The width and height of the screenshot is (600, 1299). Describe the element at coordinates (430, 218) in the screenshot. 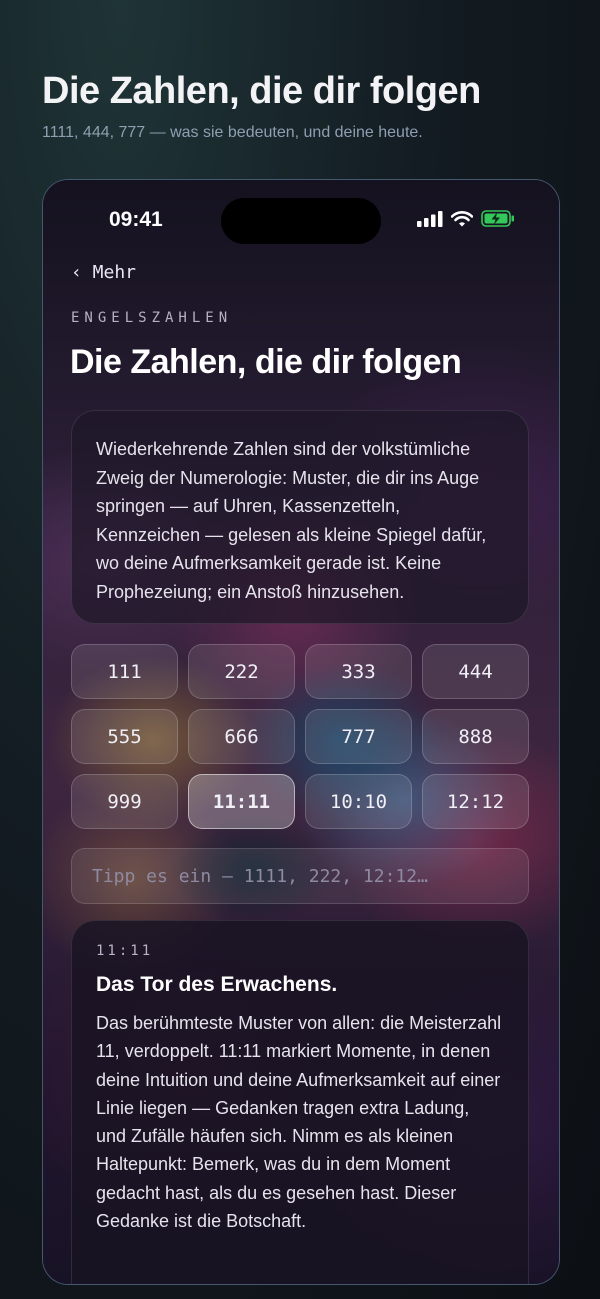

I see `signal-icon` at that location.